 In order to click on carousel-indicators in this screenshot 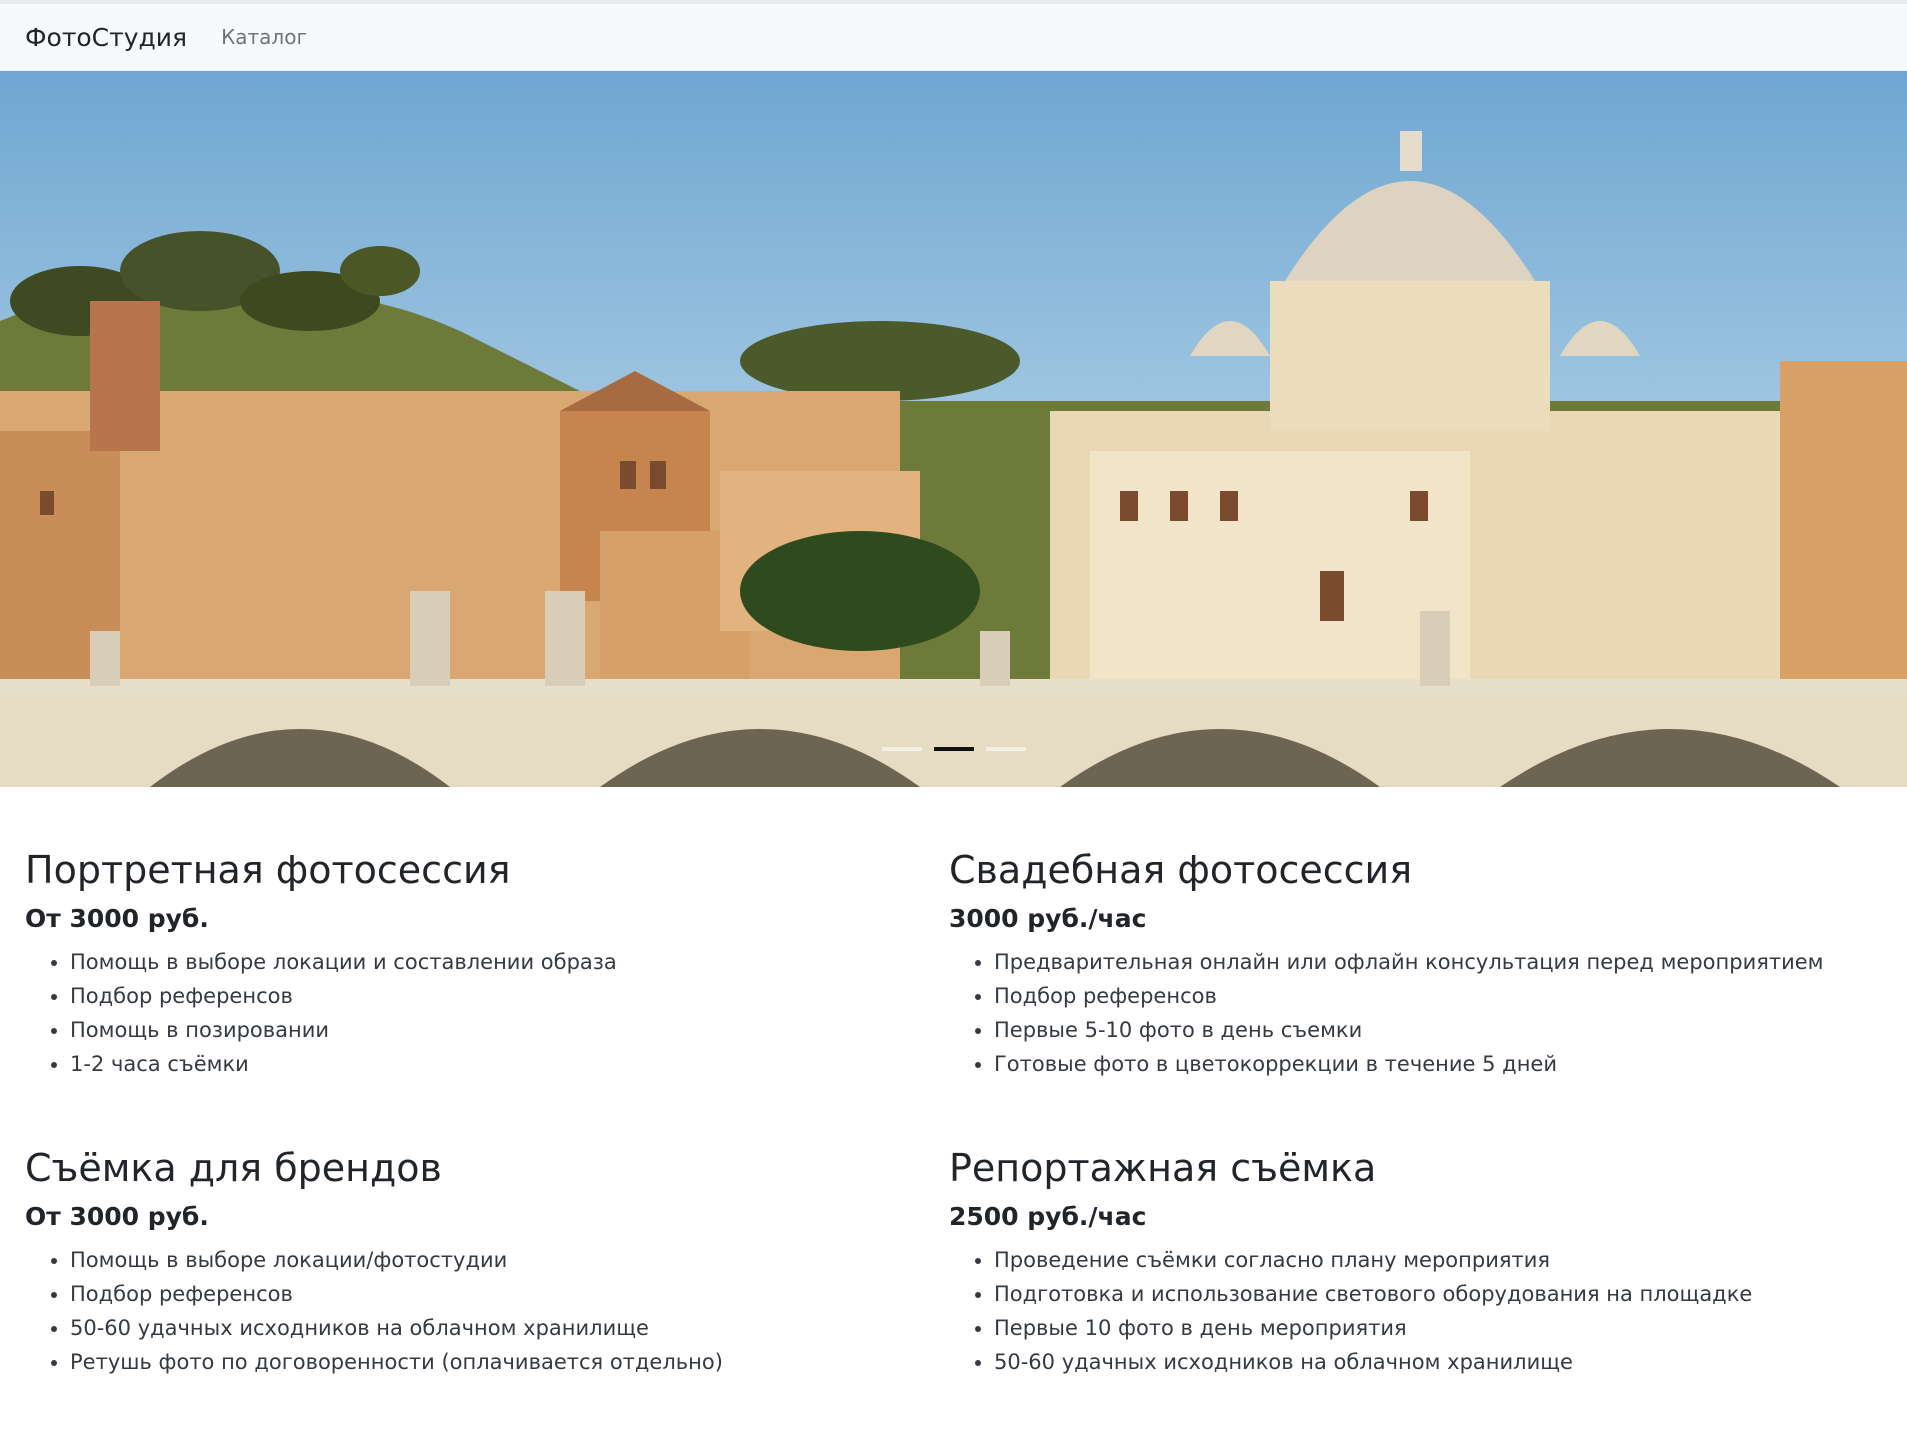, I will do `click(953, 749)`.